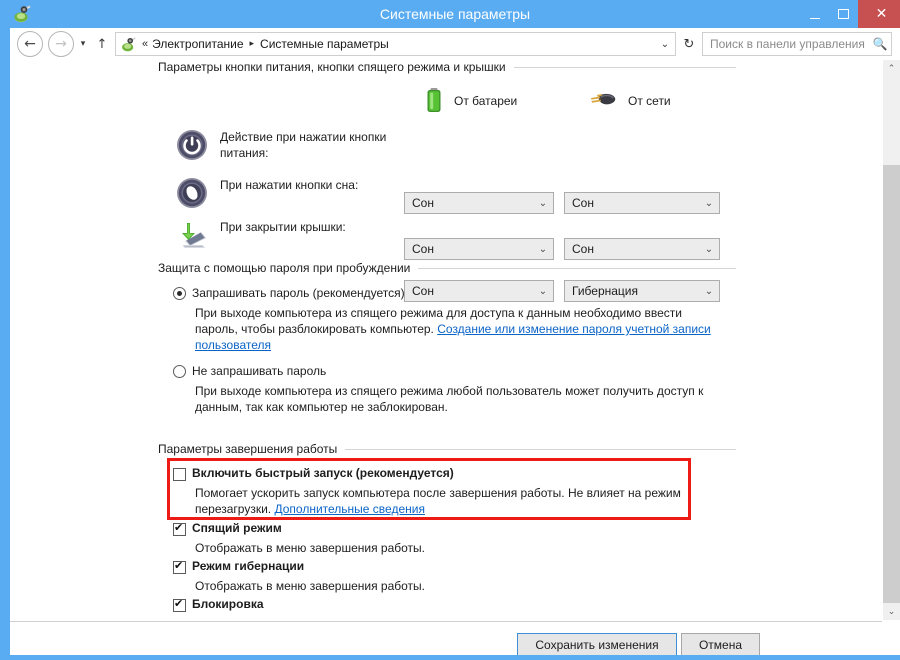 The width and height of the screenshot is (900, 660). I want to click on chevron-up-icon: ⌃, so click(891, 68).